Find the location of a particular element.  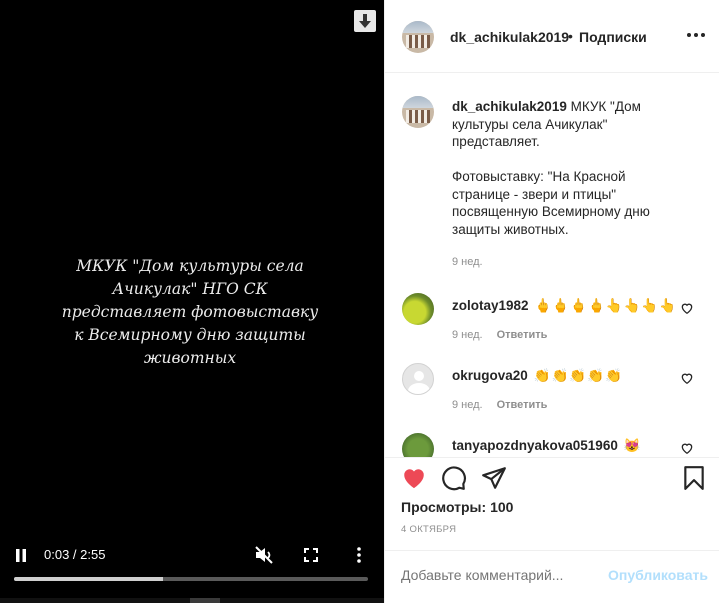

strip-segment is located at coordinates (205, 600).